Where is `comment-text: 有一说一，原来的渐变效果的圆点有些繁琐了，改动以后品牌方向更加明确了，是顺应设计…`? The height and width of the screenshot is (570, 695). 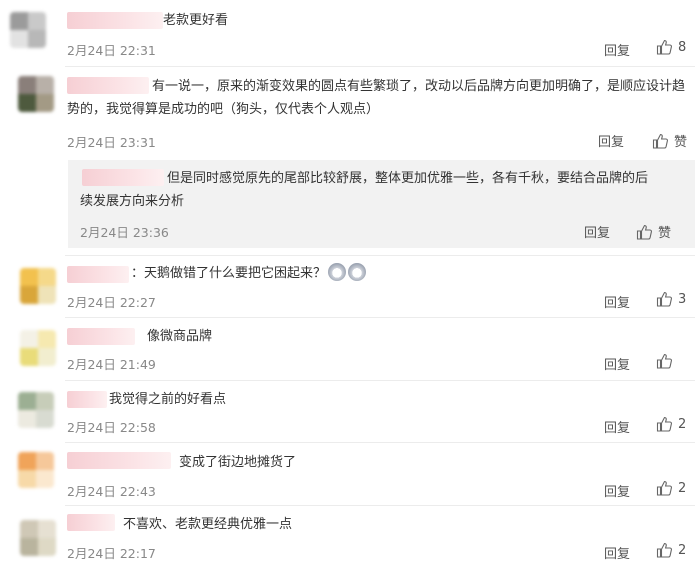 comment-text: 有一说一，原来的渐变效果的圆点有些繁琐了，改动以后品牌方向更加明确了，是顺应设计… is located at coordinates (376, 98).